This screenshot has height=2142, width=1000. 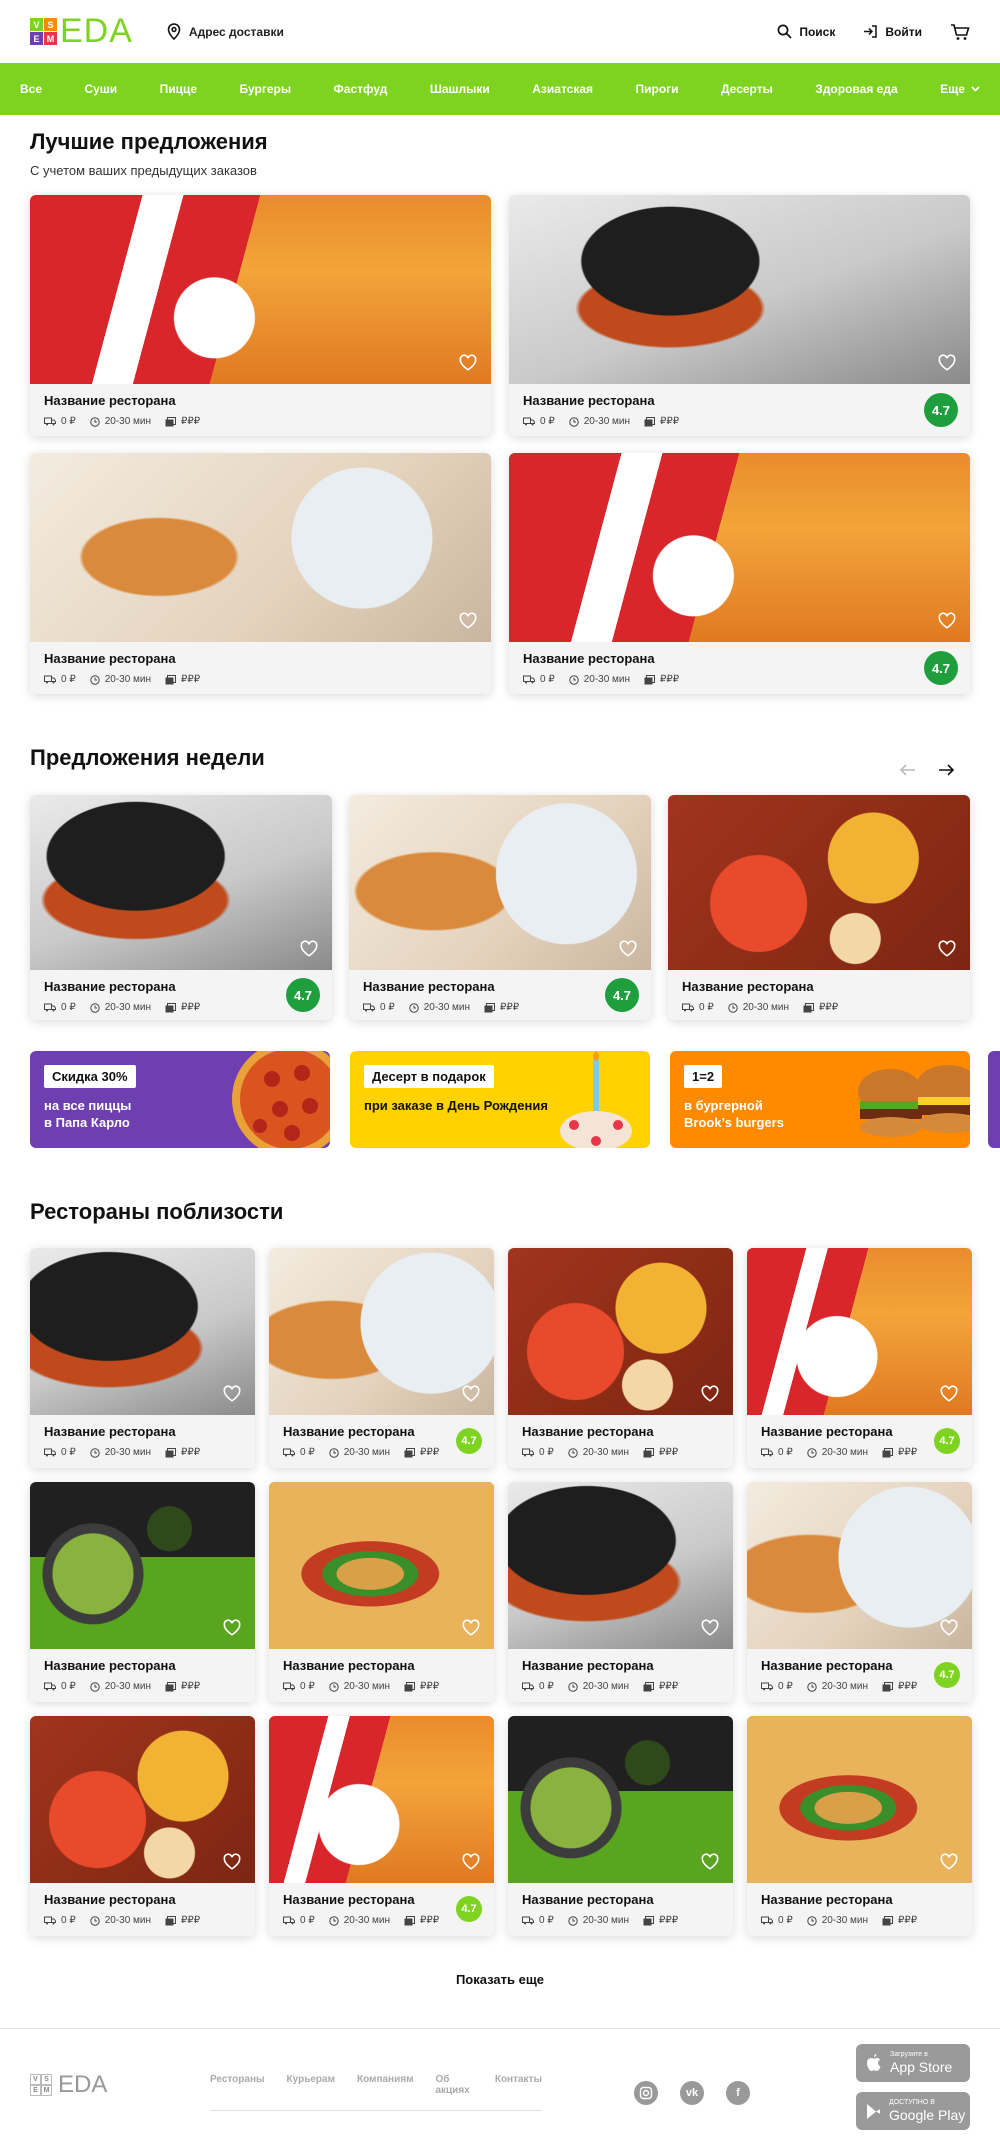 I want to click on nav-item-healthy: Здоровая еда, so click(x=856, y=89).